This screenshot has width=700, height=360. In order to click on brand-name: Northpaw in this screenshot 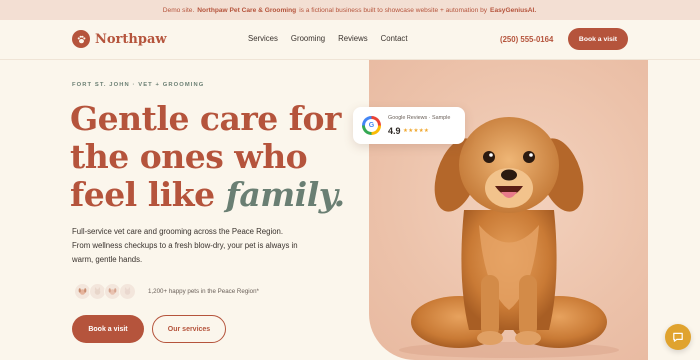, I will do `click(131, 39)`.